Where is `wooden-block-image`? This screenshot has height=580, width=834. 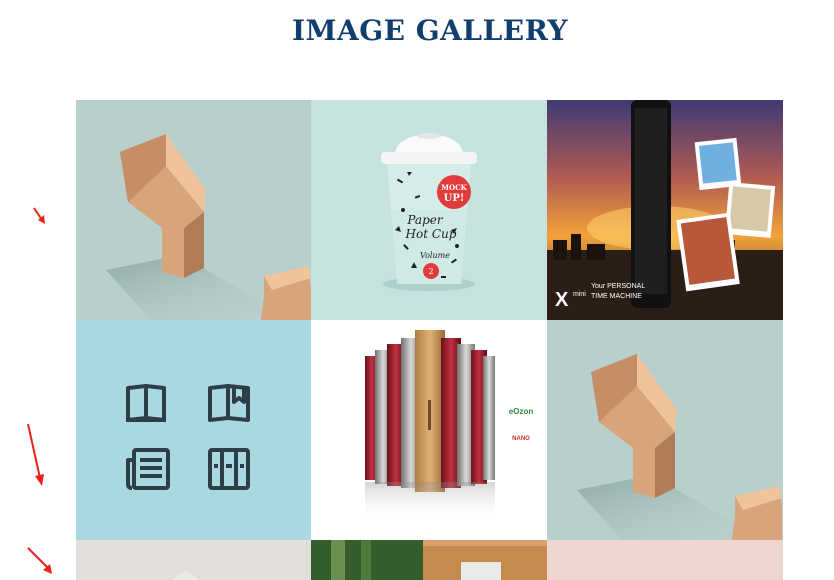 wooden-block-image is located at coordinates (208, 227).